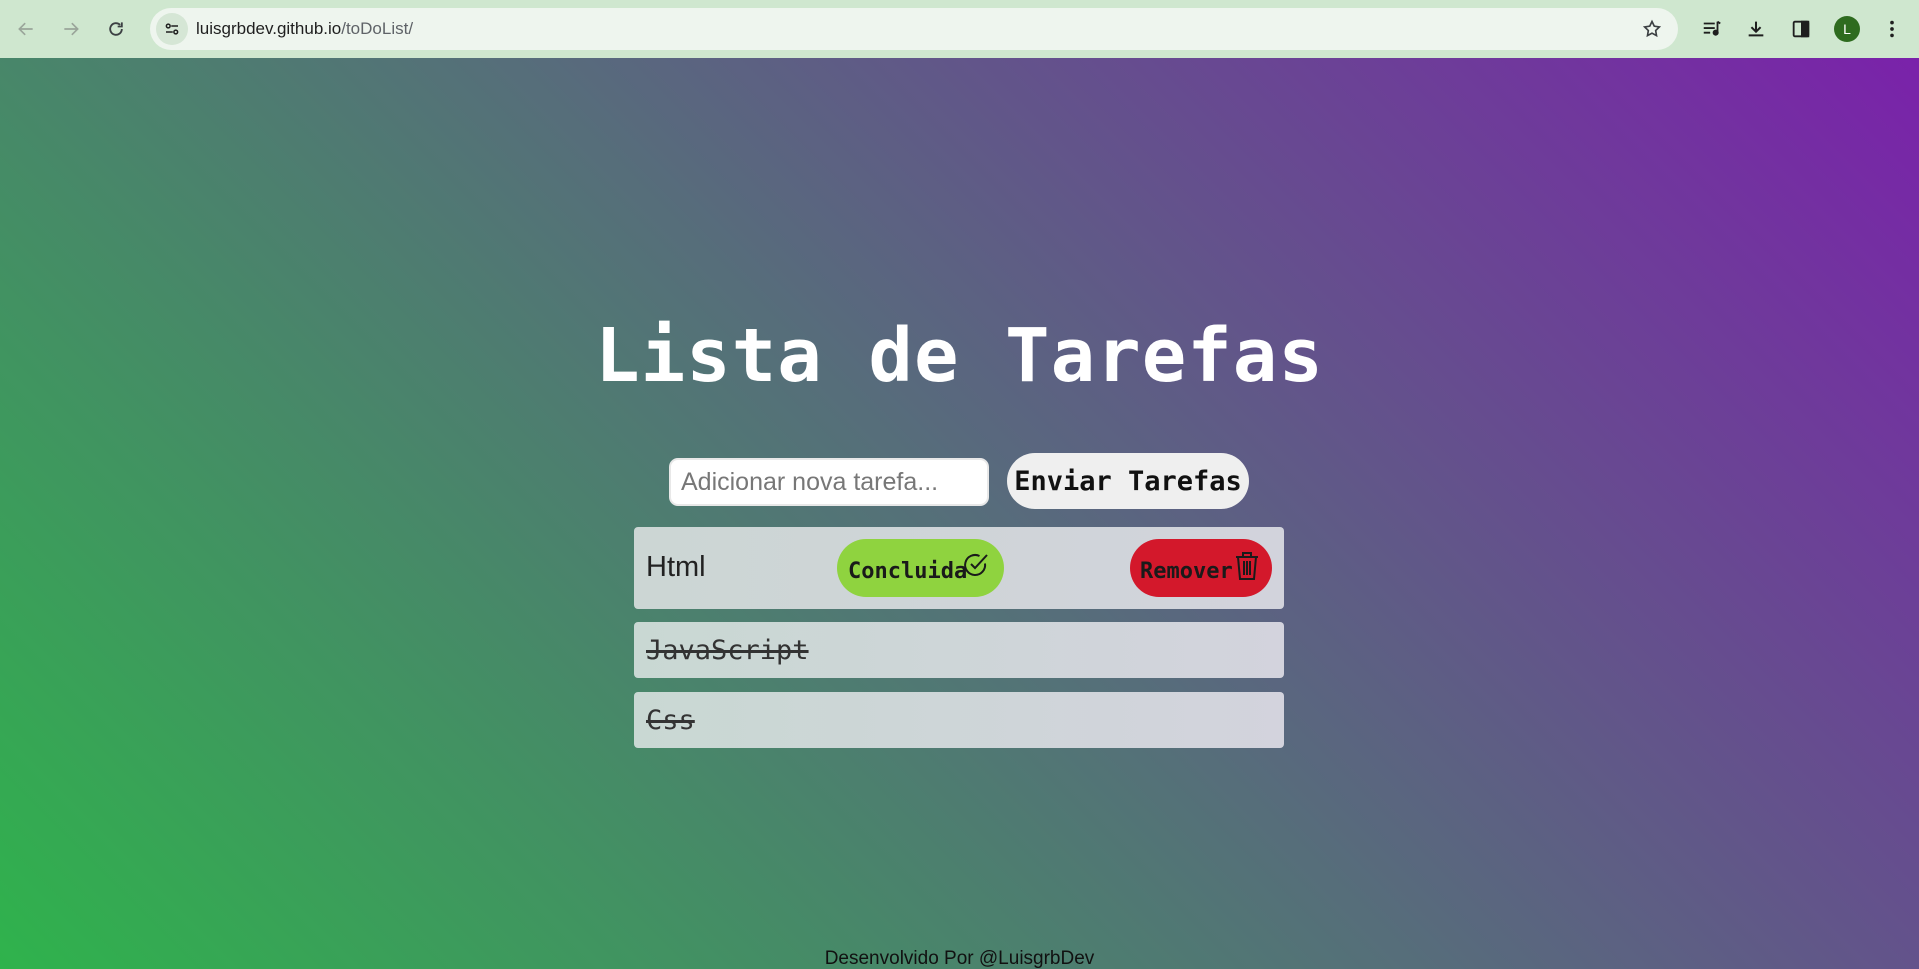 The image size is (1919, 969). What do you see at coordinates (1892, 29) in the screenshot?
I see `menu-icon` at bounding box center [1892, 29].